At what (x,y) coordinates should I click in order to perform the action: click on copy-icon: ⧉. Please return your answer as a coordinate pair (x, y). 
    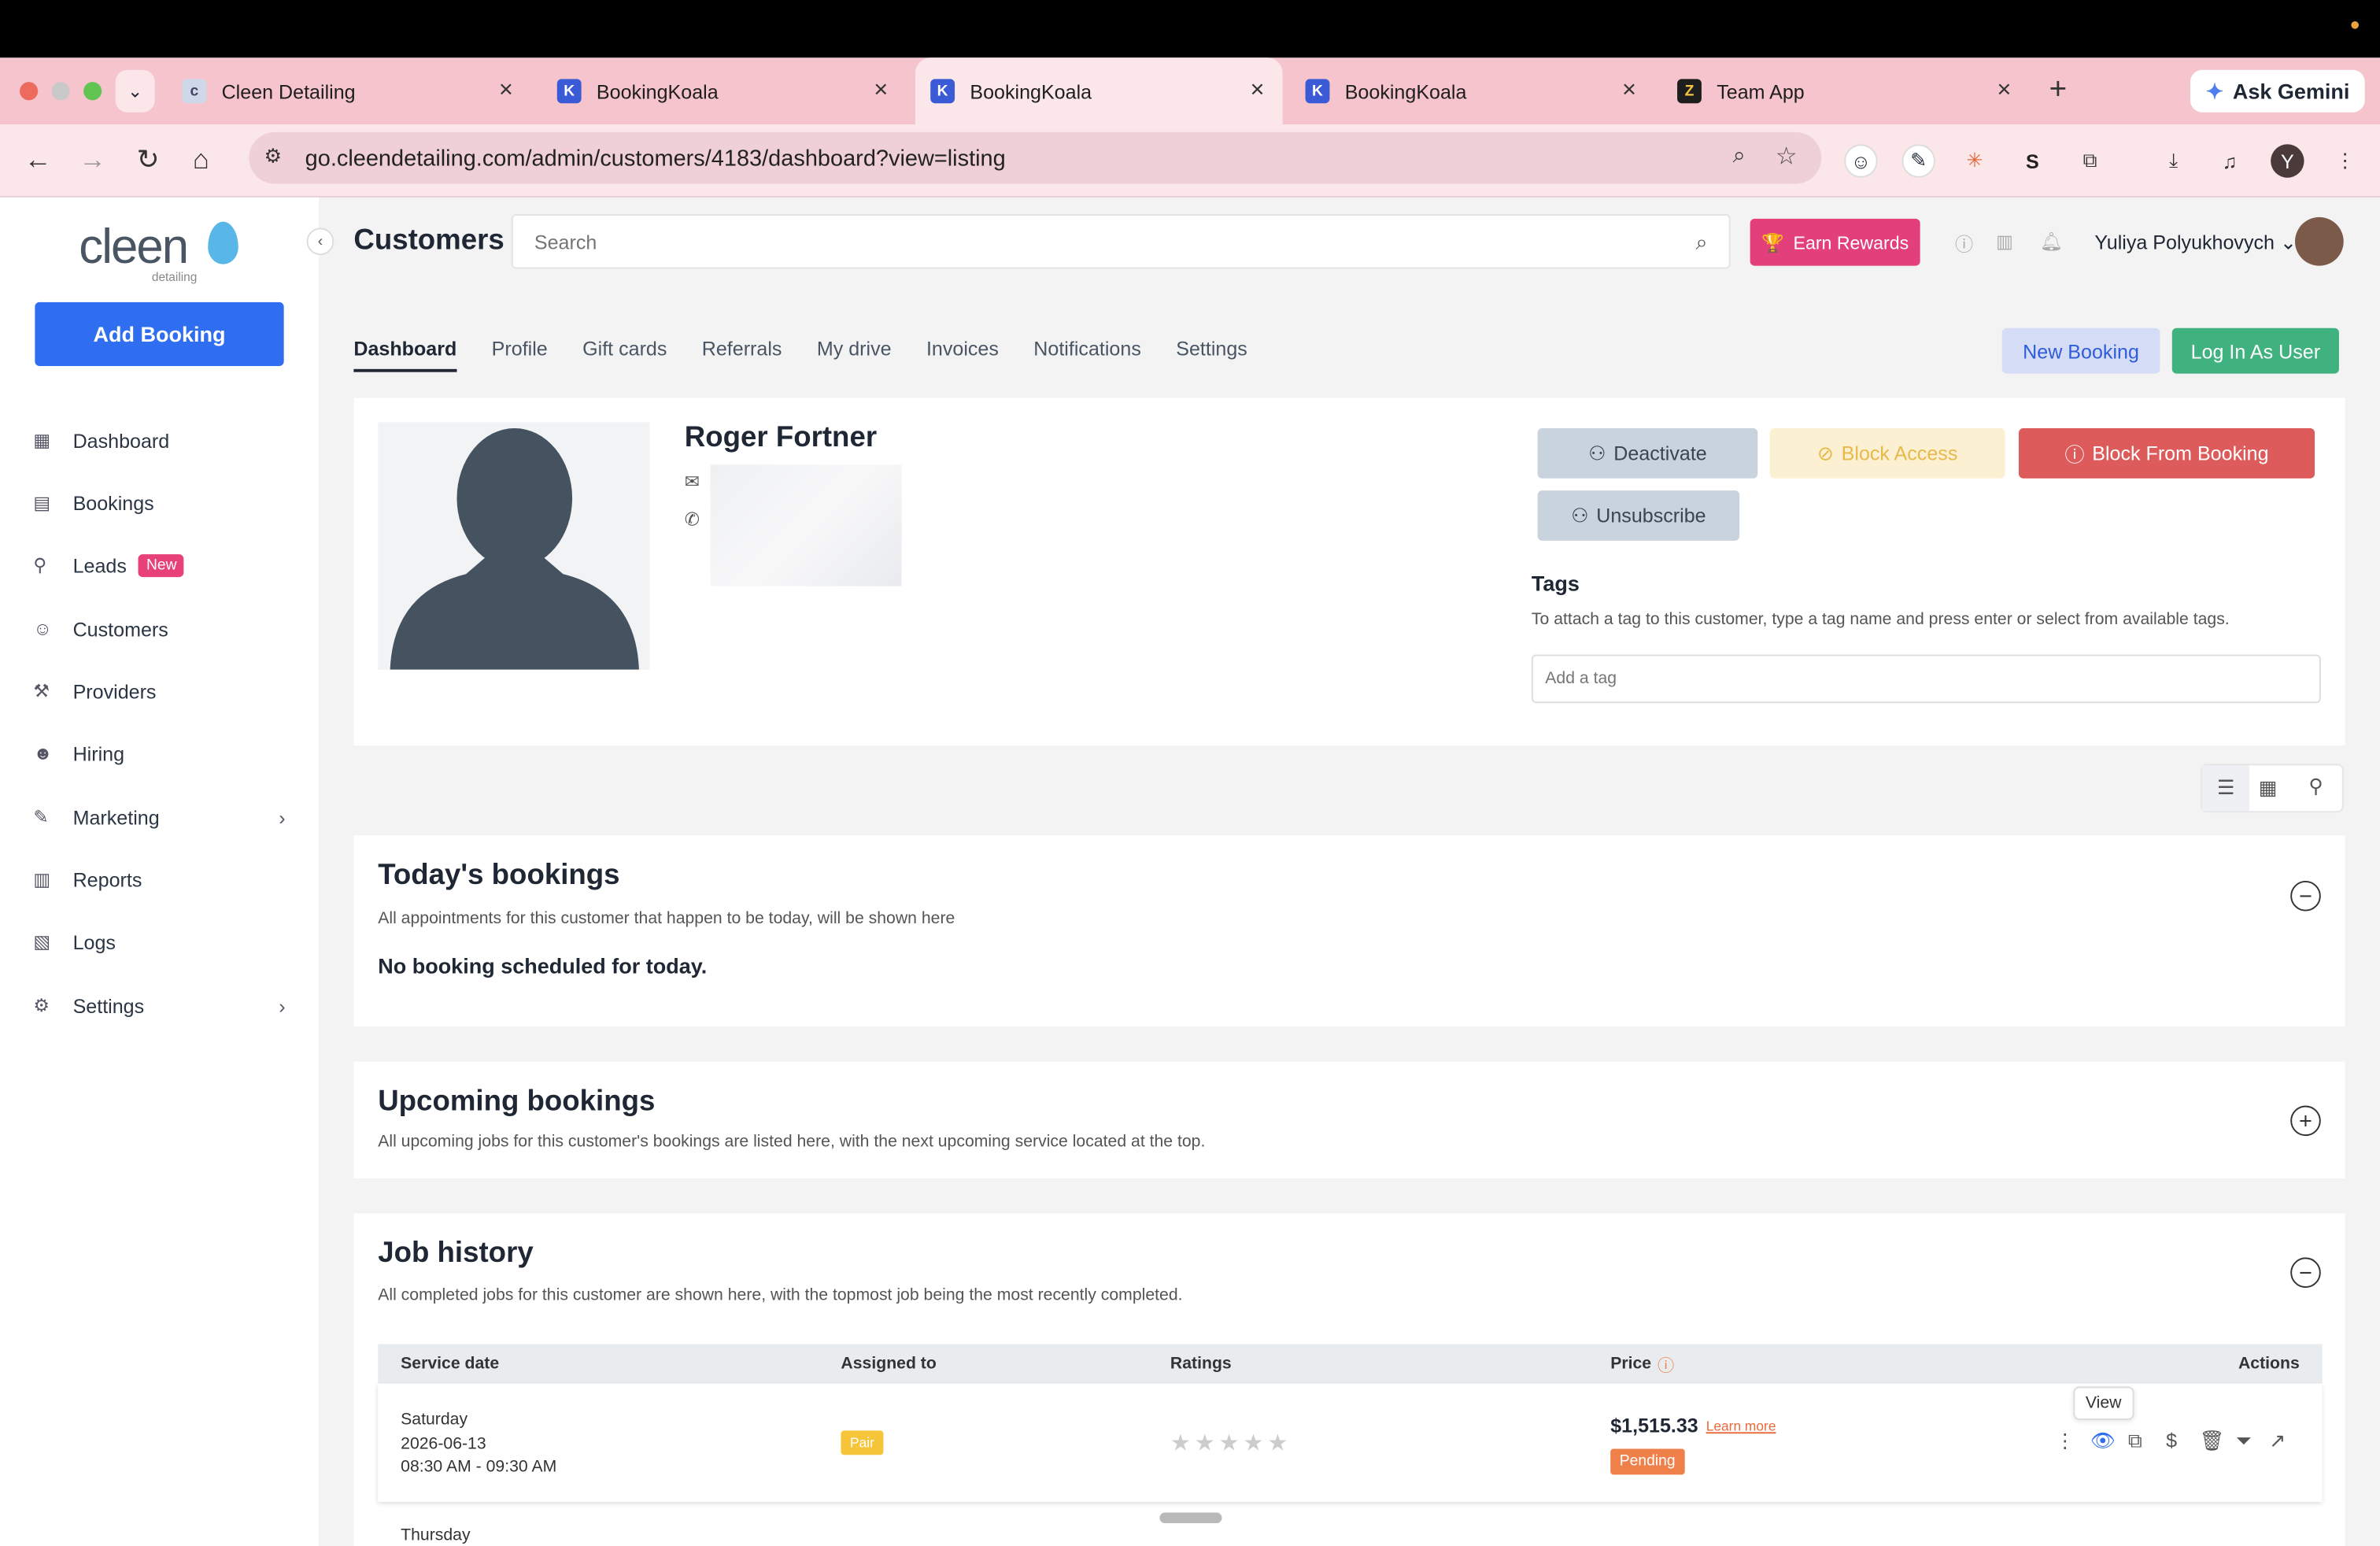
    Looking at the image, I should click on (2135, 1441).